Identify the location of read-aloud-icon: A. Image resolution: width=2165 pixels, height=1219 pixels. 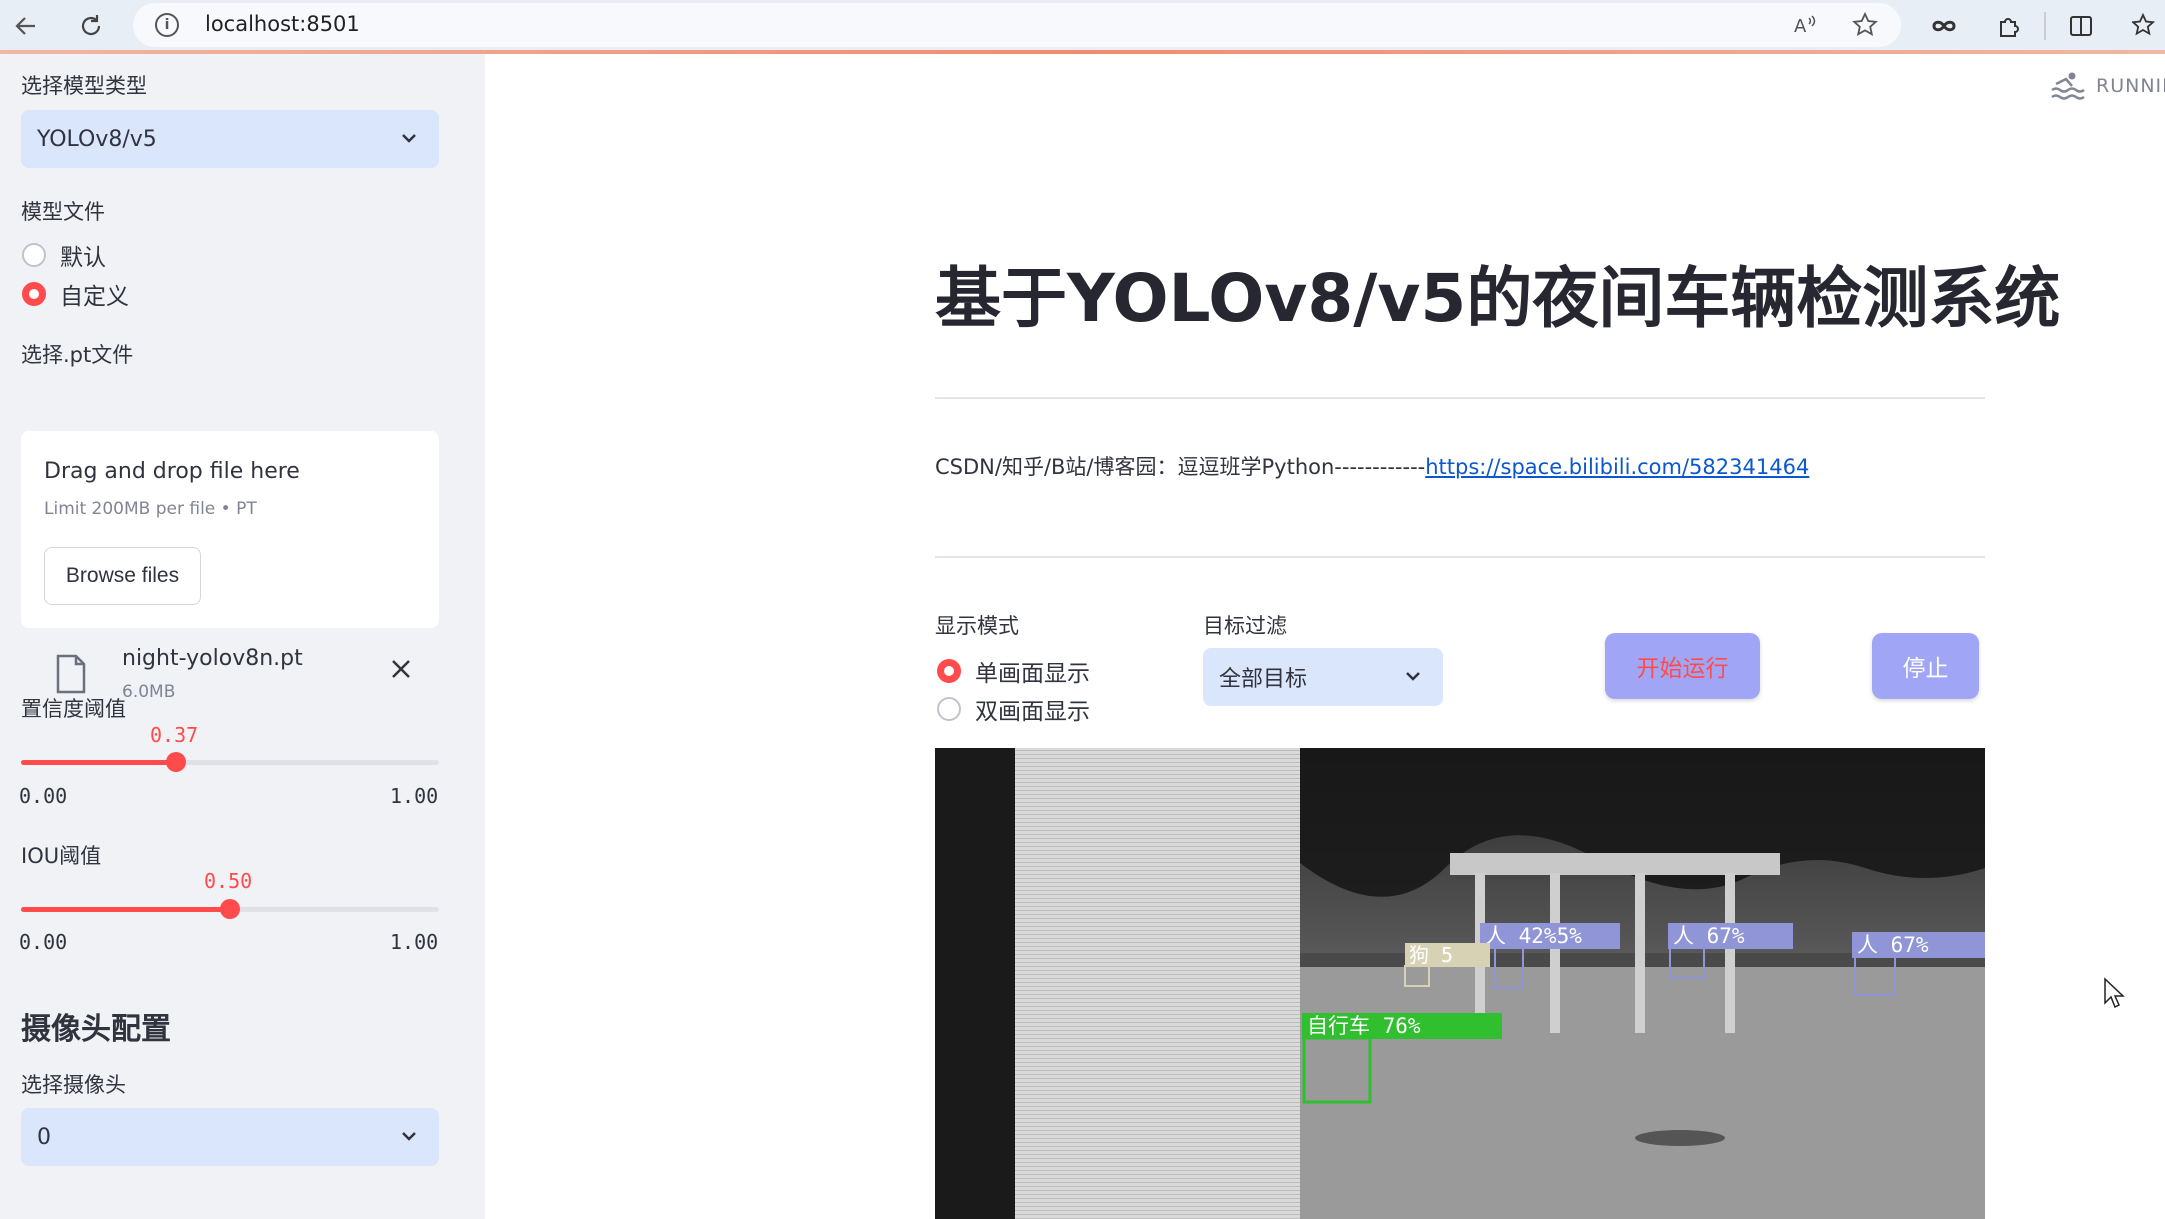
(1805, 25).